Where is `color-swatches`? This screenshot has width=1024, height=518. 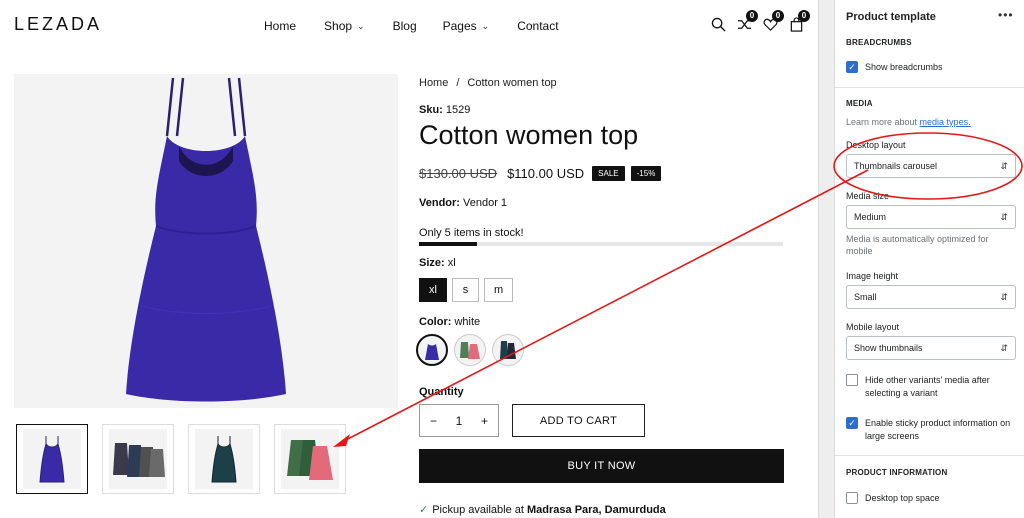 color-swatches is located at coordinates (470, 350).